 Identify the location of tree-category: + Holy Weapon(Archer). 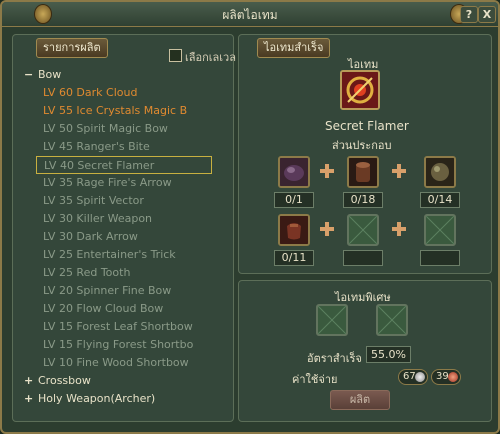
(89, 399).